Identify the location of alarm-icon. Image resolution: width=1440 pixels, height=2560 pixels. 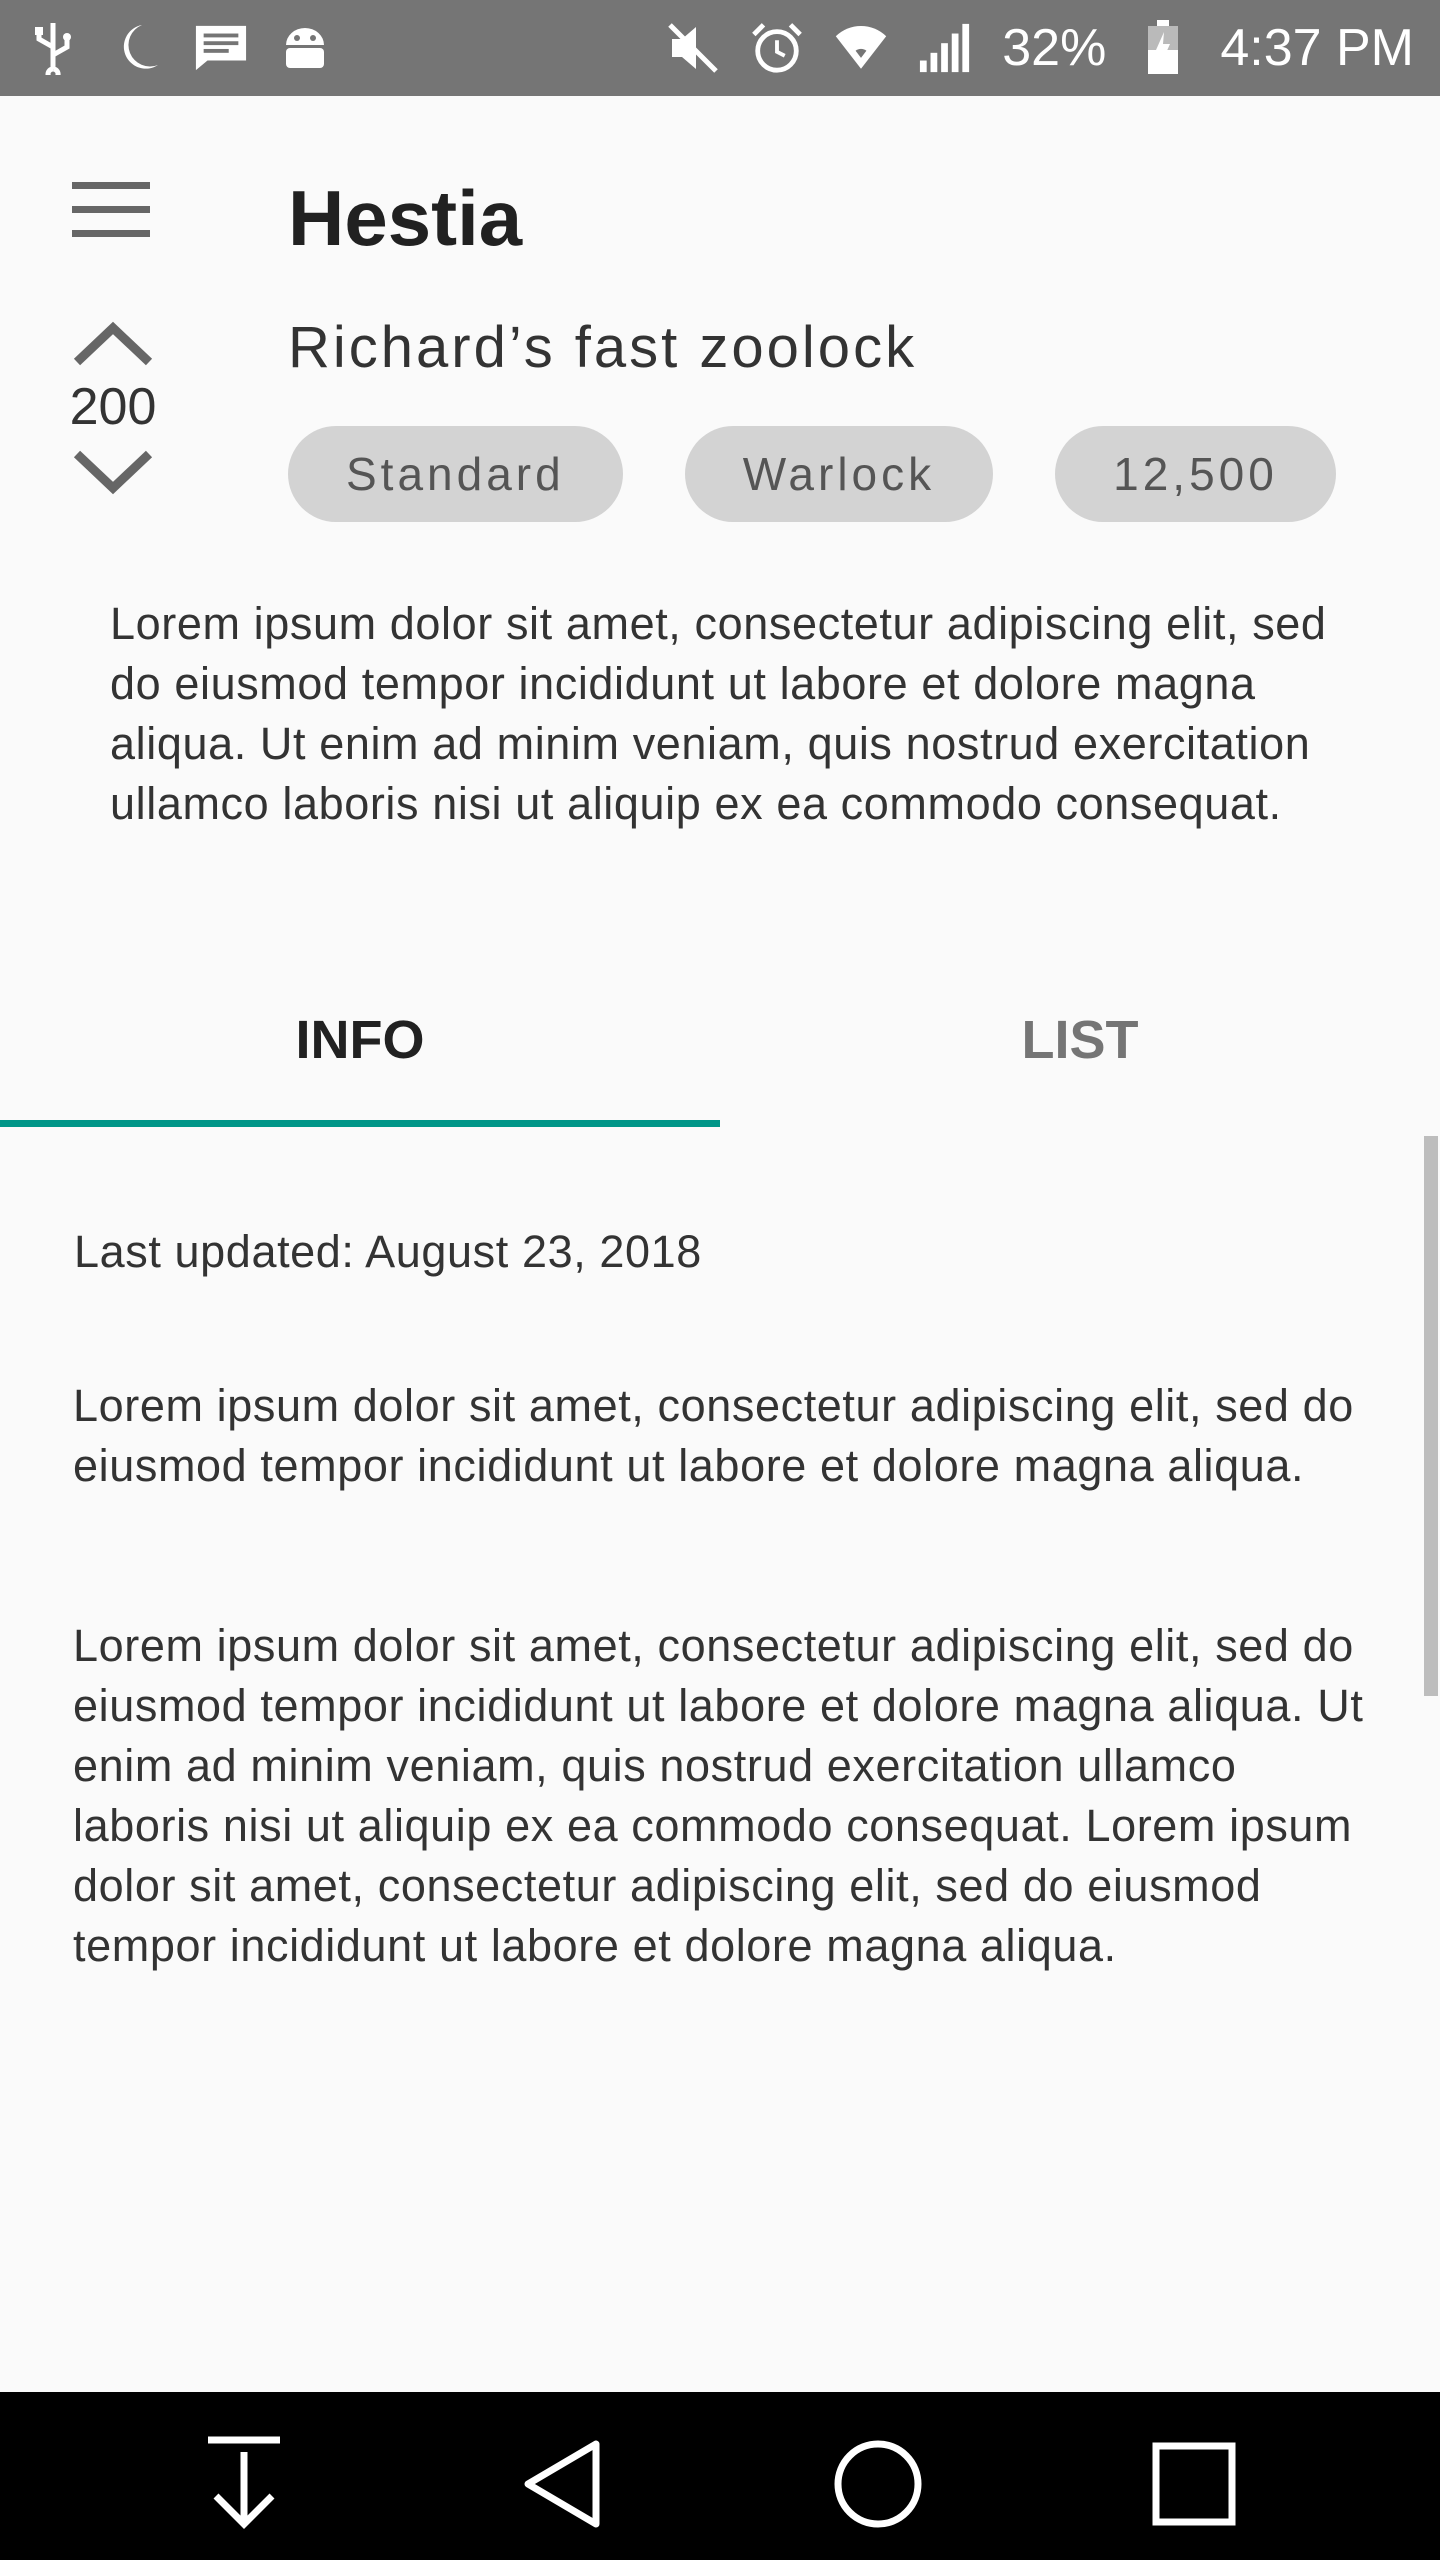
(777, 48).